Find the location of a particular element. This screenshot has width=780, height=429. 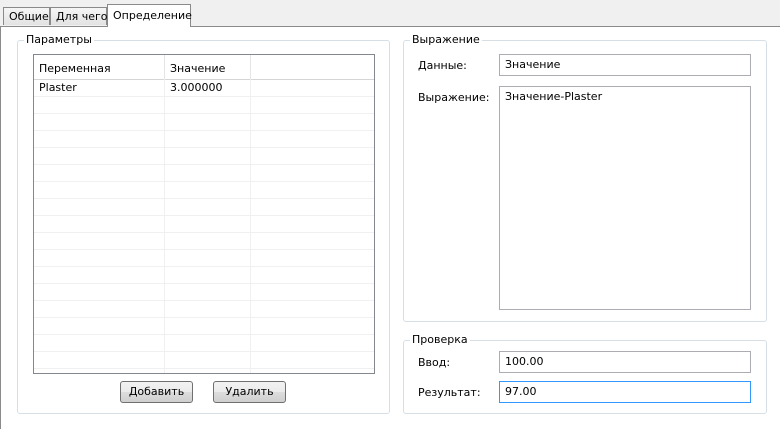

data-field: Значение is located at coordinates (625, 65).